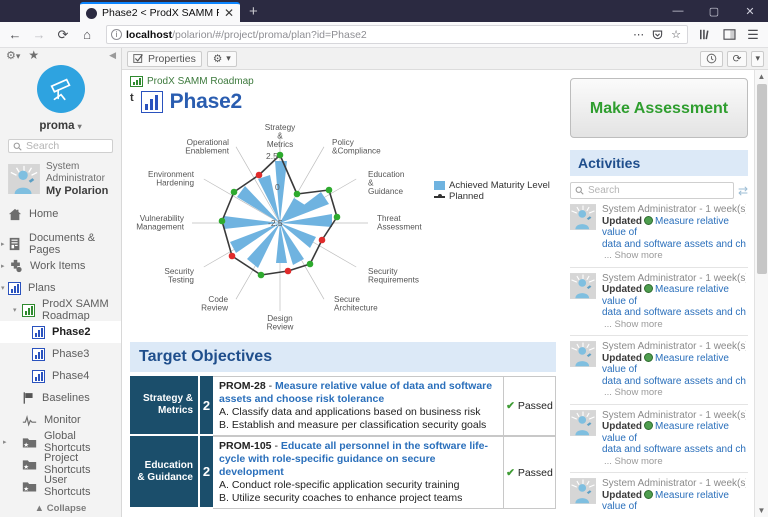 The height and width of the screenshot is (517, 768). What do you see at coordinates (652, 190) in the screenshot?
I see `activities-search-input: Search` at bounding box center [652, 190].